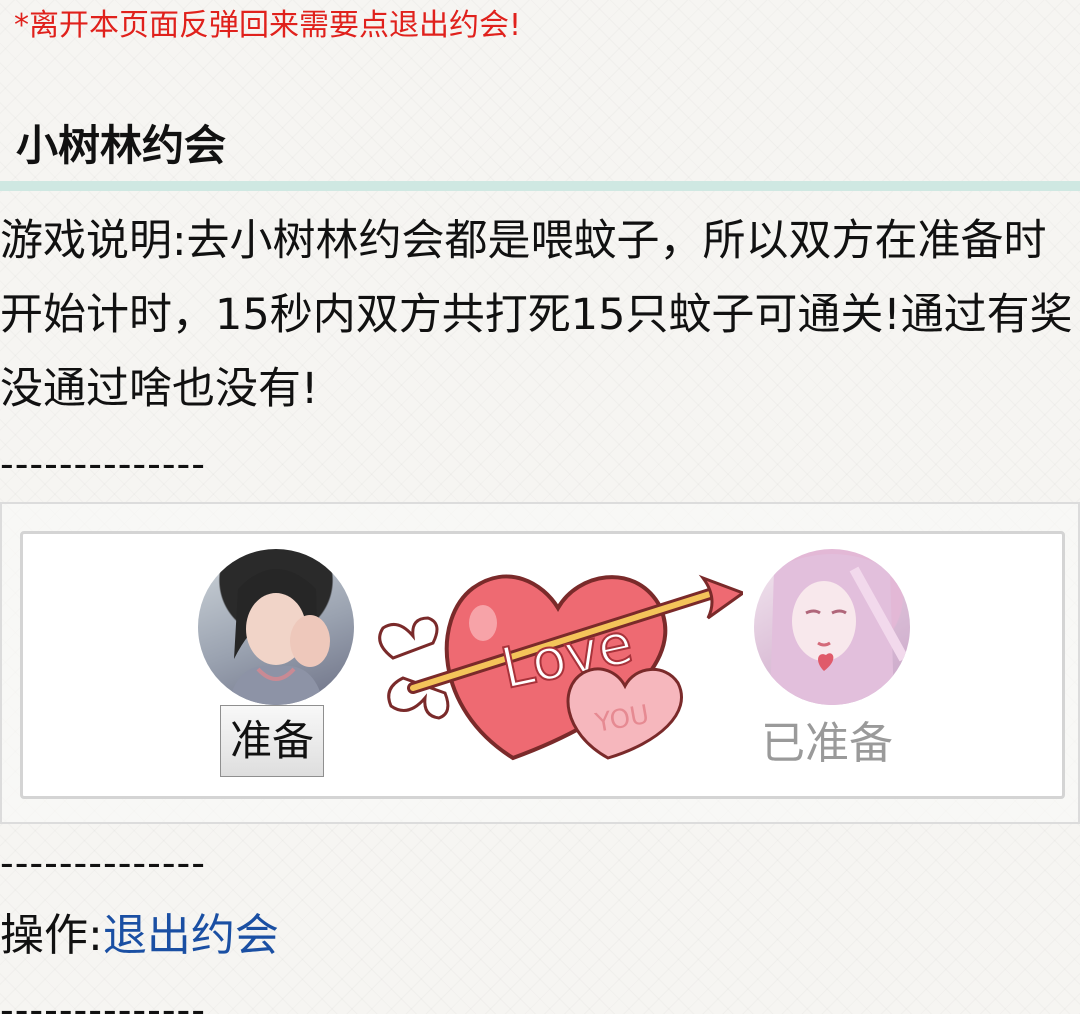  What do you see at coordinates (560, 658) in the screenshot?
I see `love-heart-illustration: Love YOU` at bounding box center [560, 658].